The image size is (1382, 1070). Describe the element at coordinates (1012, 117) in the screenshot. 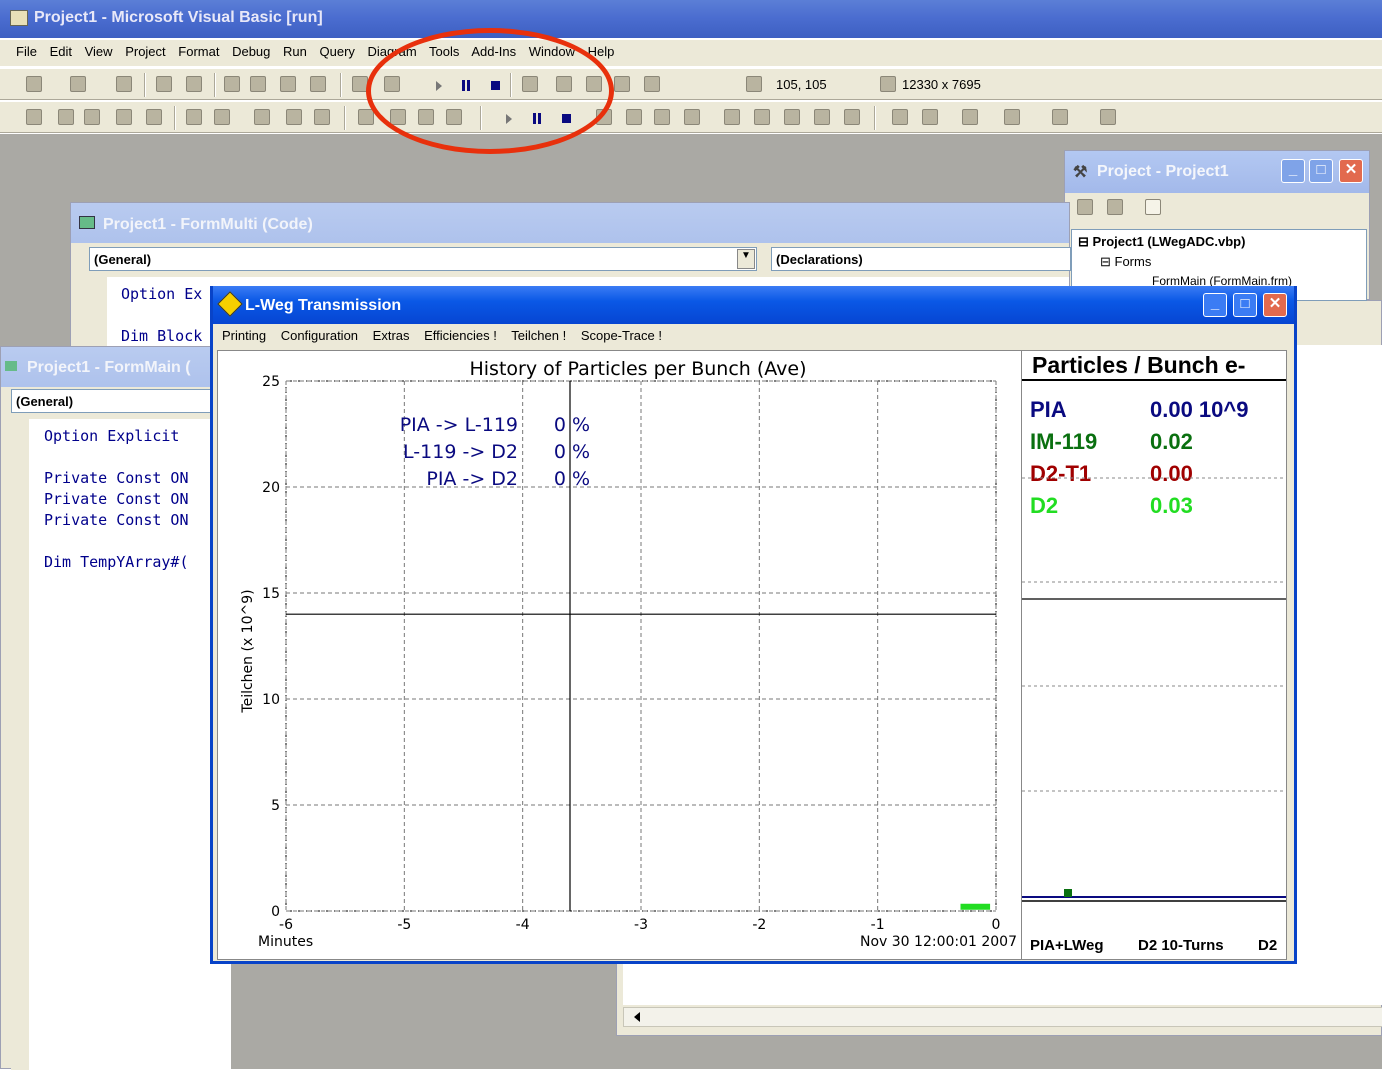

I see `make-same-size-icon` at that location.